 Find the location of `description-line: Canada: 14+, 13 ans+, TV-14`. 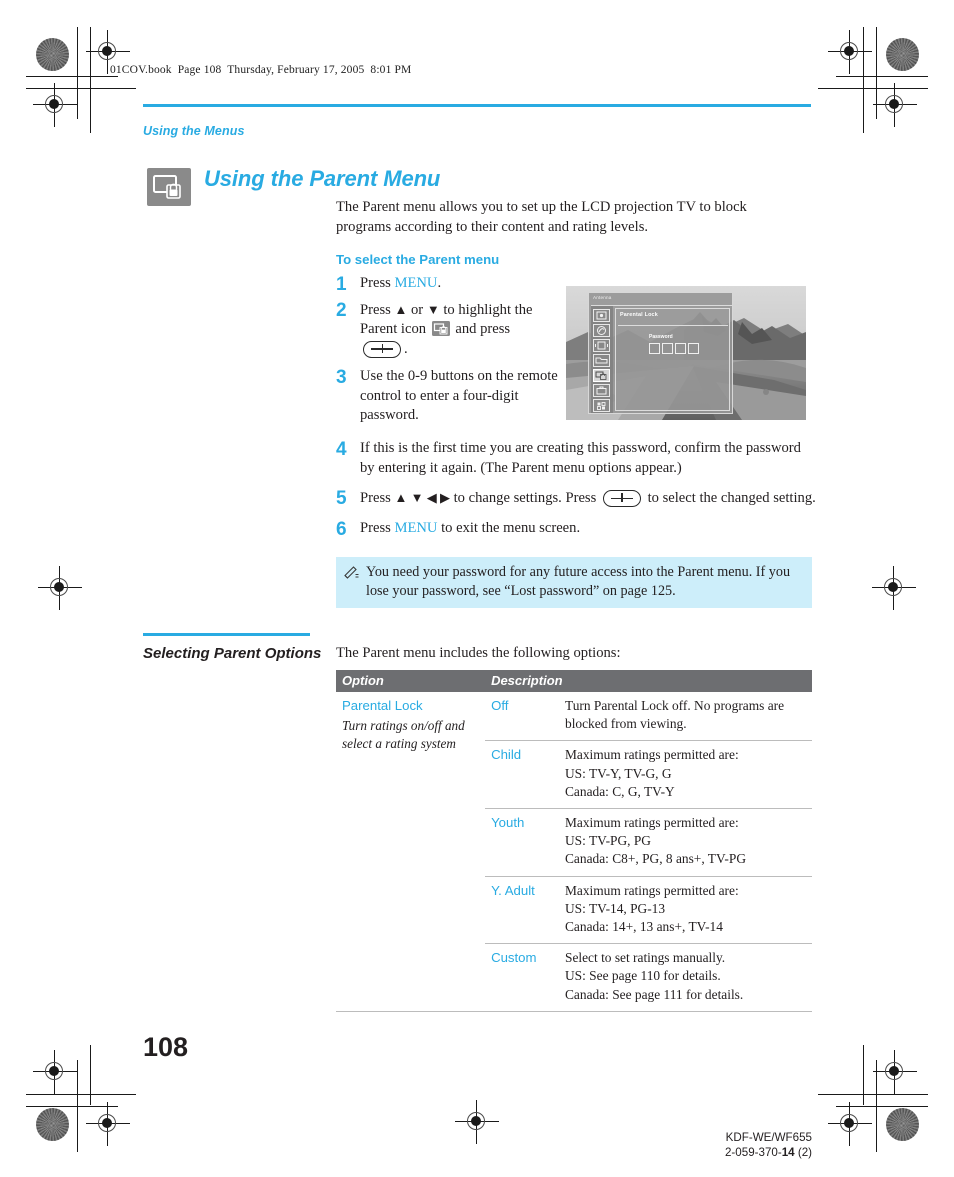

description-line: Canada: 14+, 13 ans+, TV-14 is located at coordinates (644, 927).